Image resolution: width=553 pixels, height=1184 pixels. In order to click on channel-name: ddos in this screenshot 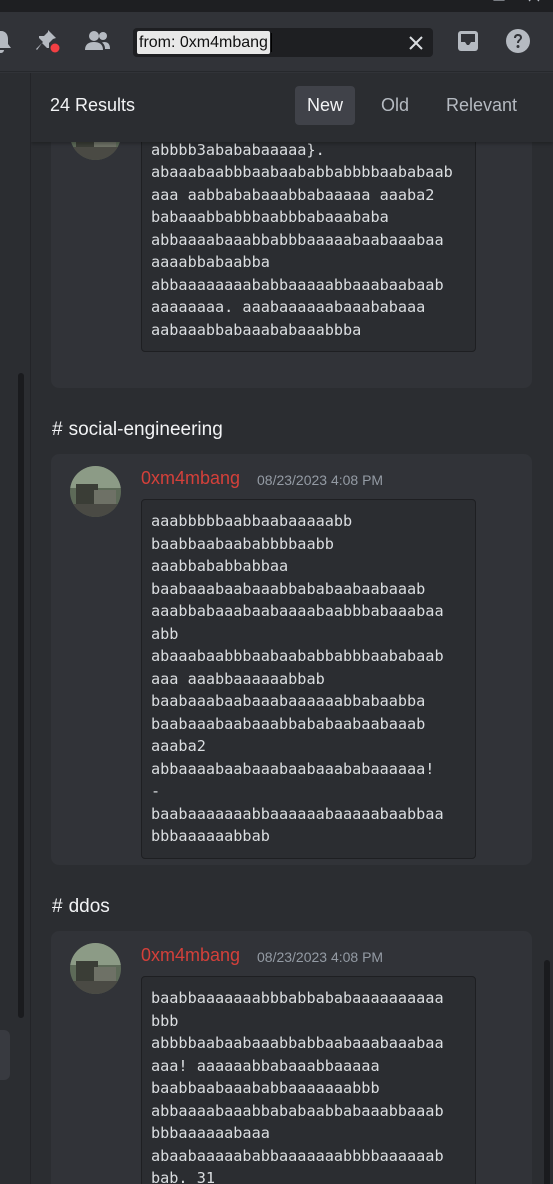, I will do `click(89, 906)`.